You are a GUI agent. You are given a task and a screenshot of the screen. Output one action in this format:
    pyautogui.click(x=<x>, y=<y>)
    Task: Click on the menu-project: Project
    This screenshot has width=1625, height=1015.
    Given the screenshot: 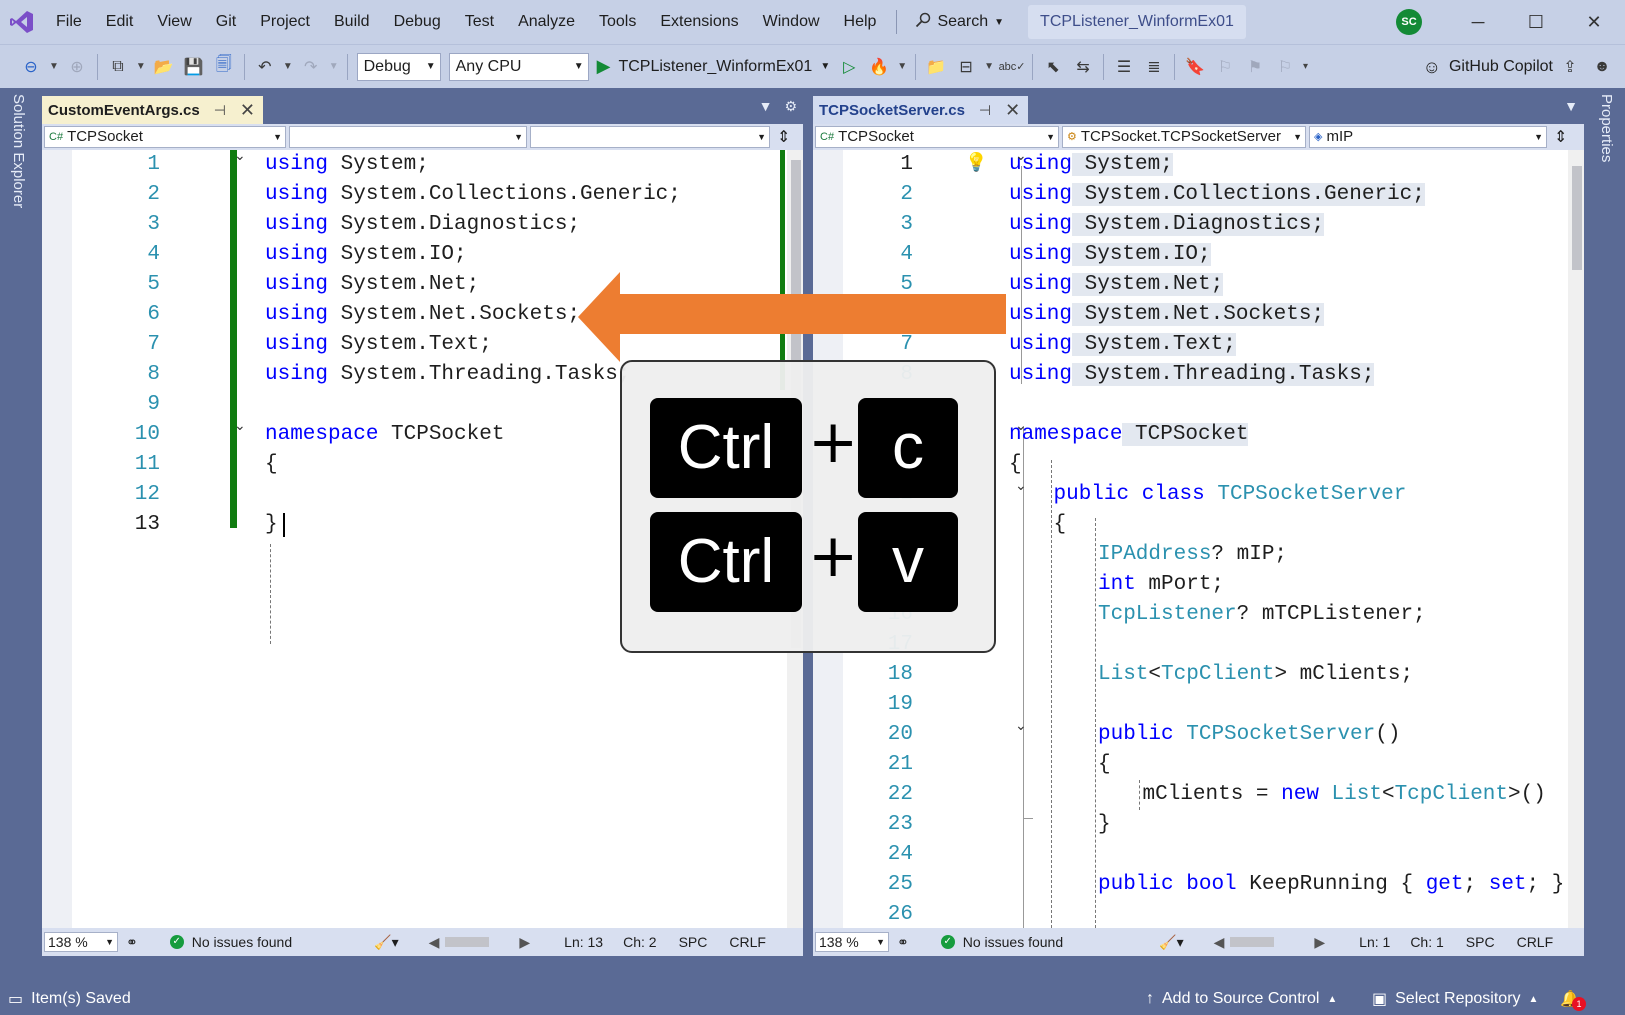 What is the action you would take?
    pyautogui.click(x=285, y=22)
    